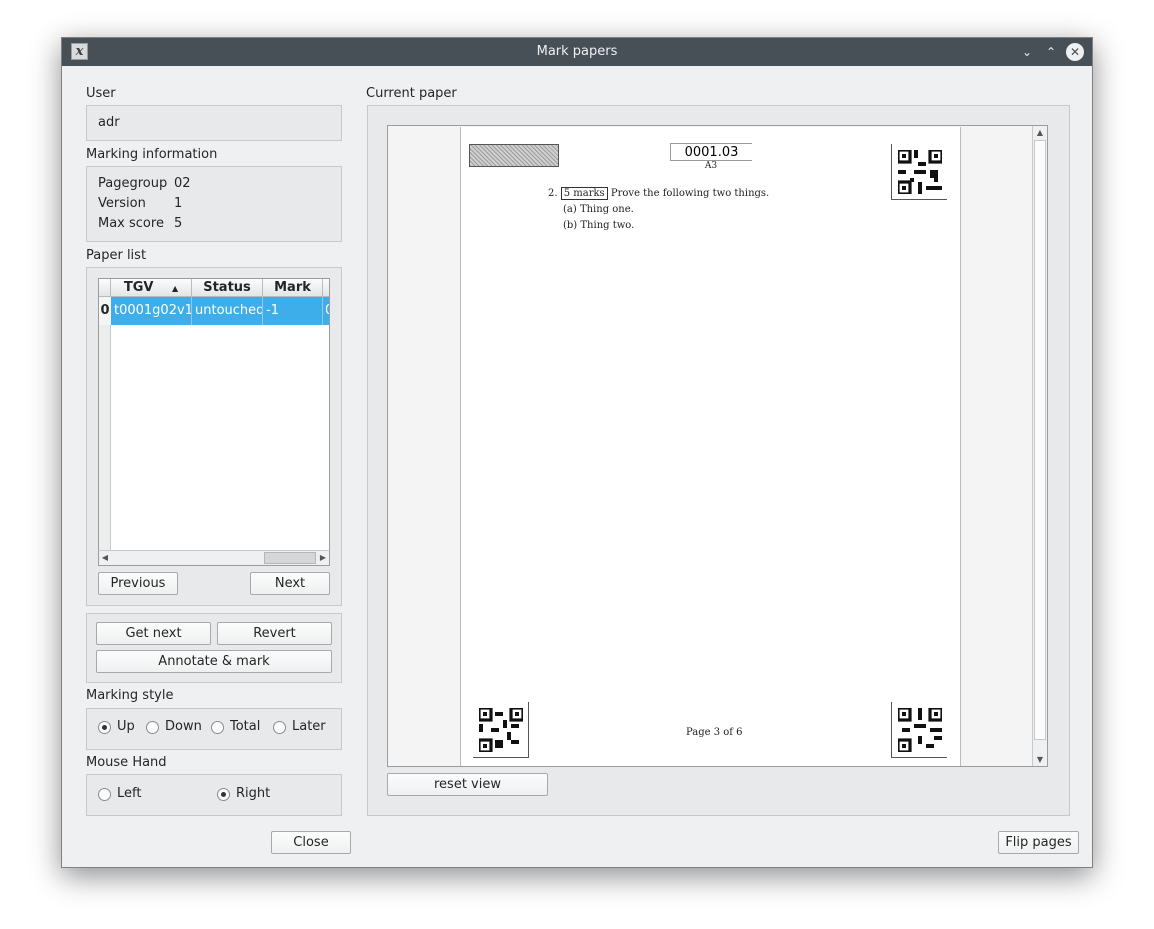 The height and width of the screenshot is (929, 1154). I want to click on scroll-right-icon: ▶, so click(323, 558).